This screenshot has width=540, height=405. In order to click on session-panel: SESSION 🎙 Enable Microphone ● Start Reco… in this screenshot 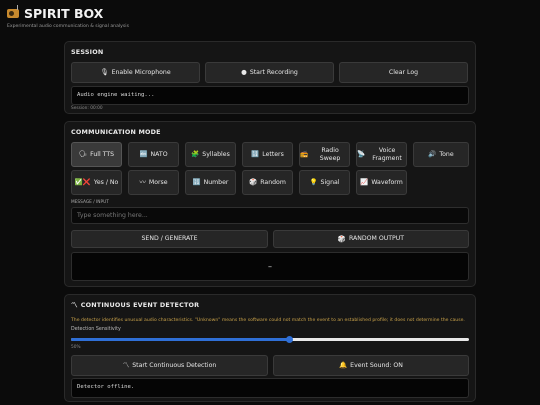, I will do `click(270, 77)`.